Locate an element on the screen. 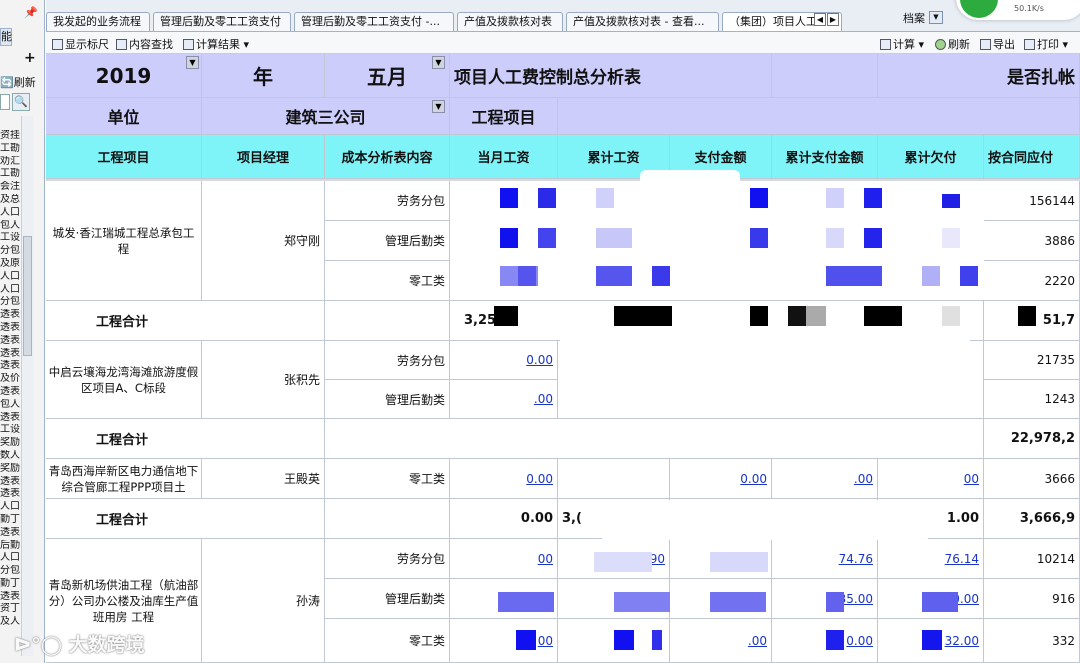  sidebar-refresh-button: 🔄刷新 is located at coordinates (22, 82).